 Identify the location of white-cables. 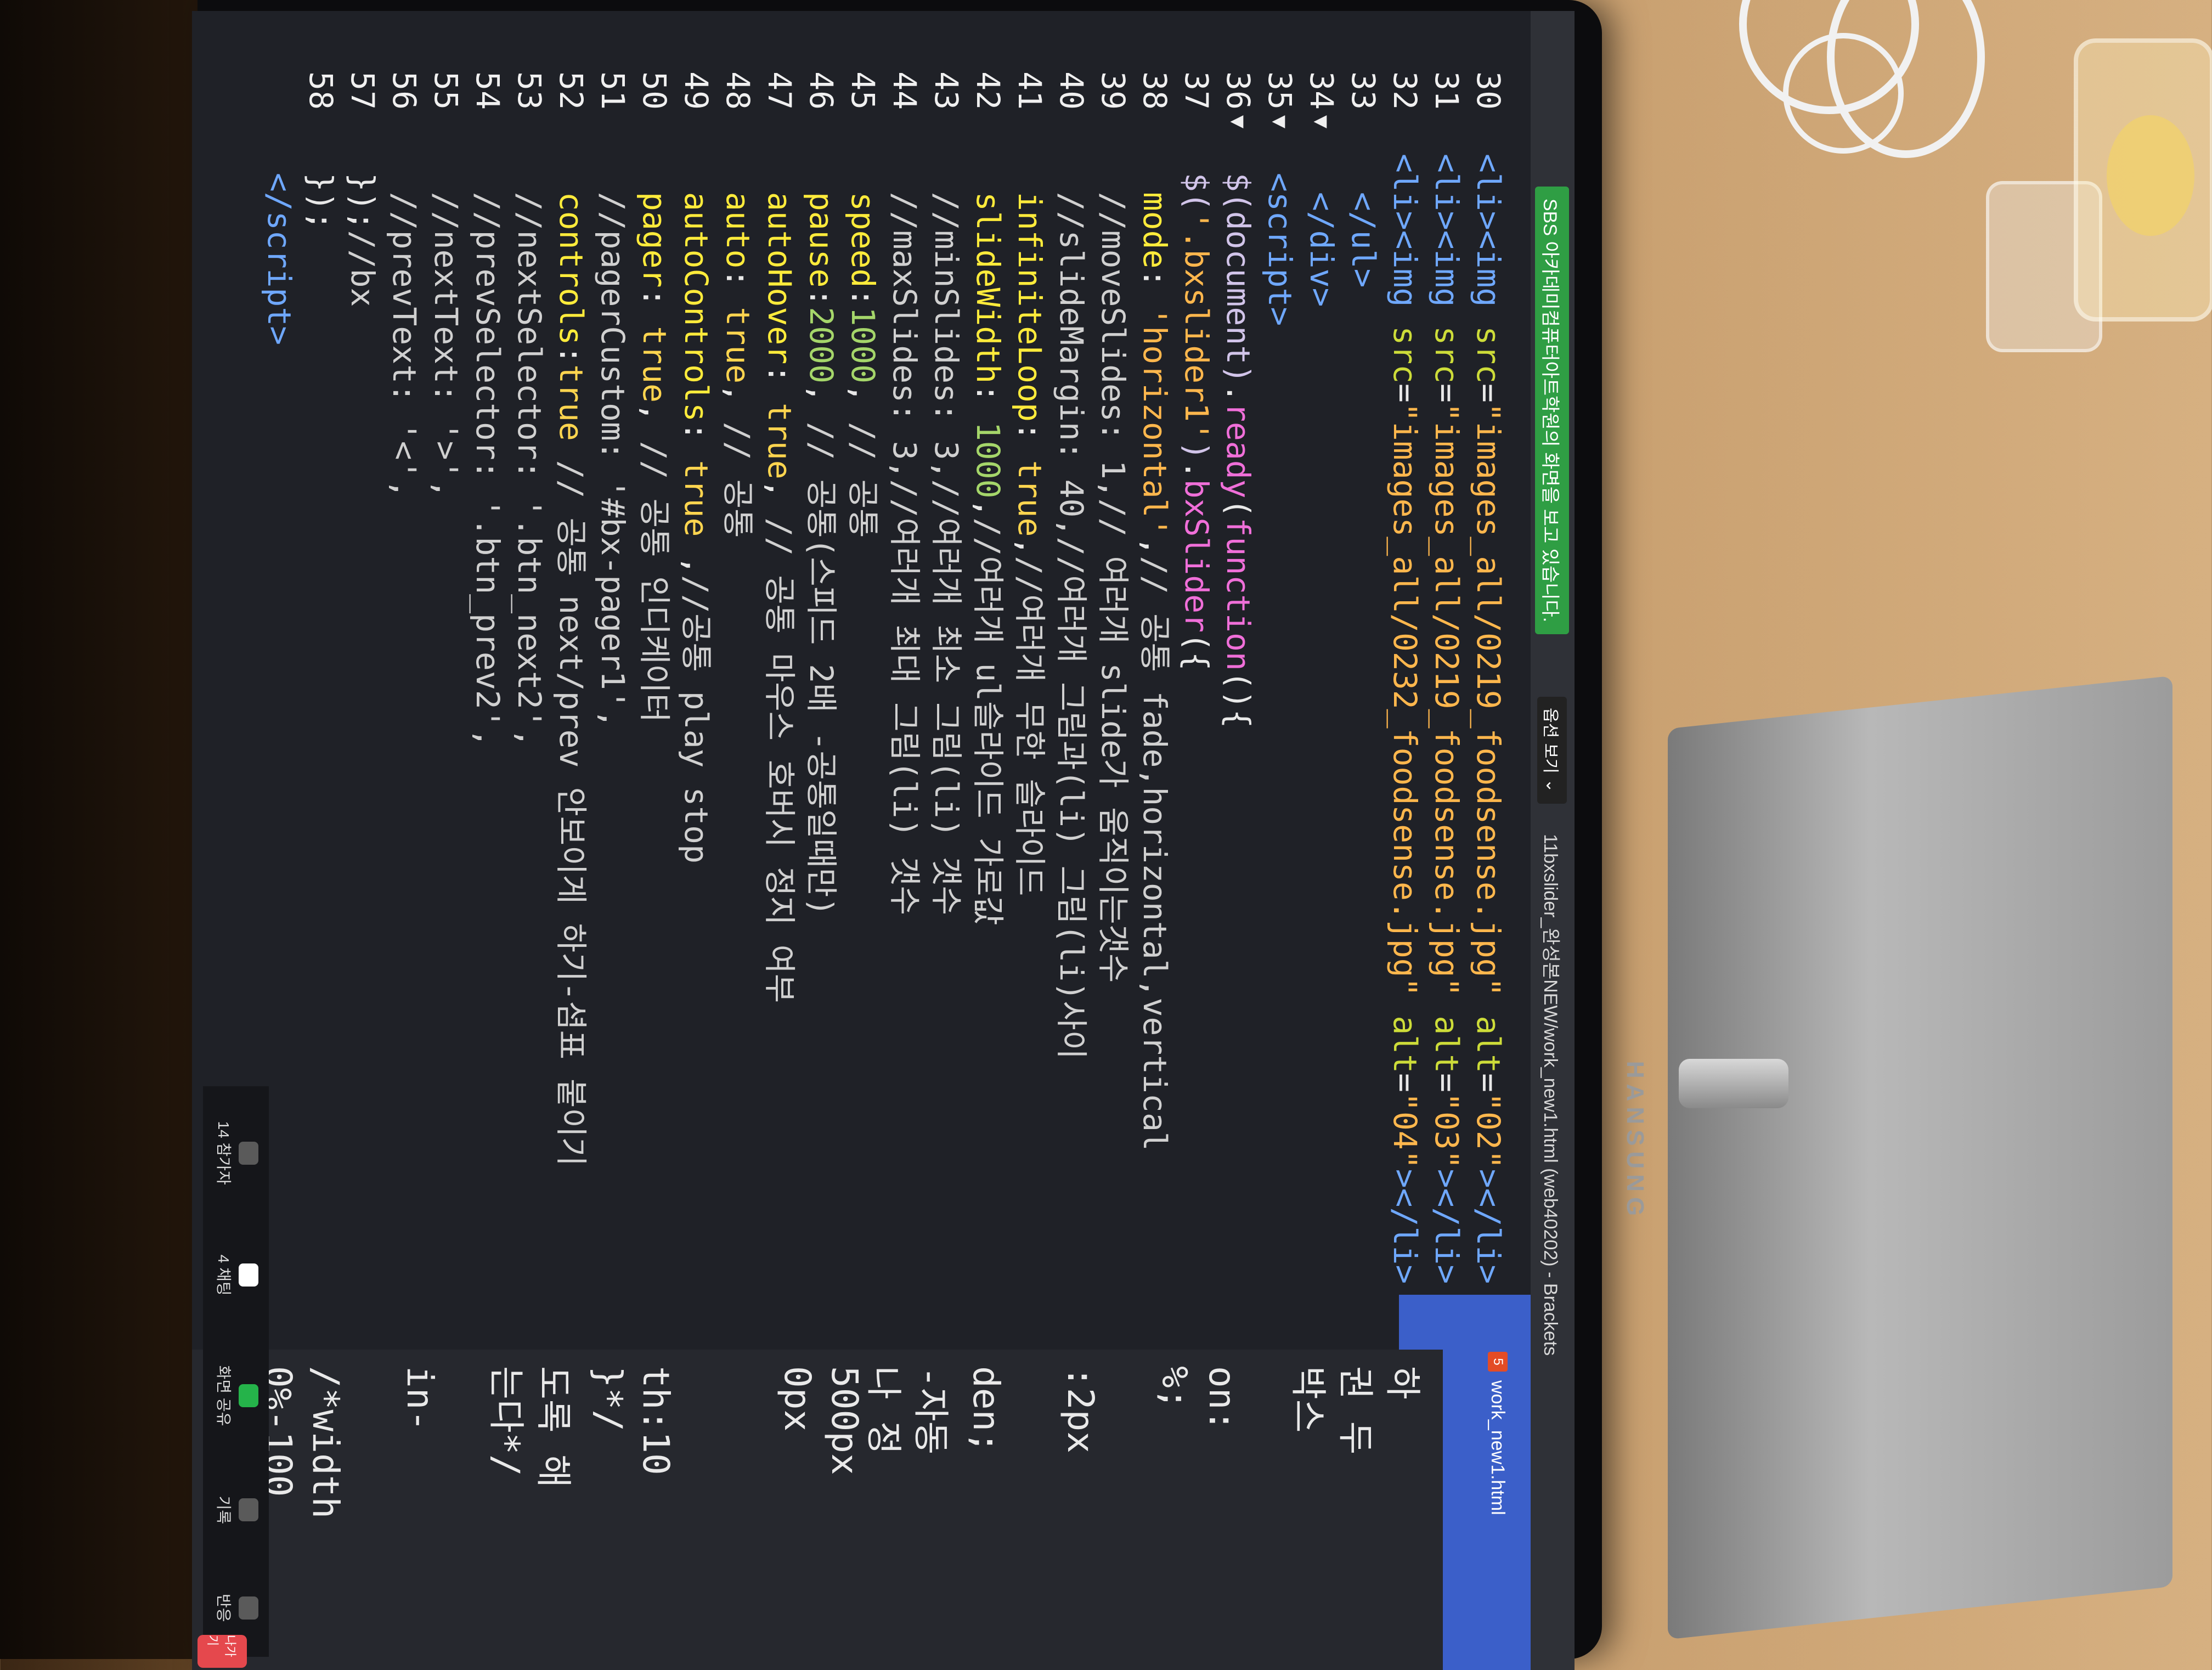
(1865, 99).